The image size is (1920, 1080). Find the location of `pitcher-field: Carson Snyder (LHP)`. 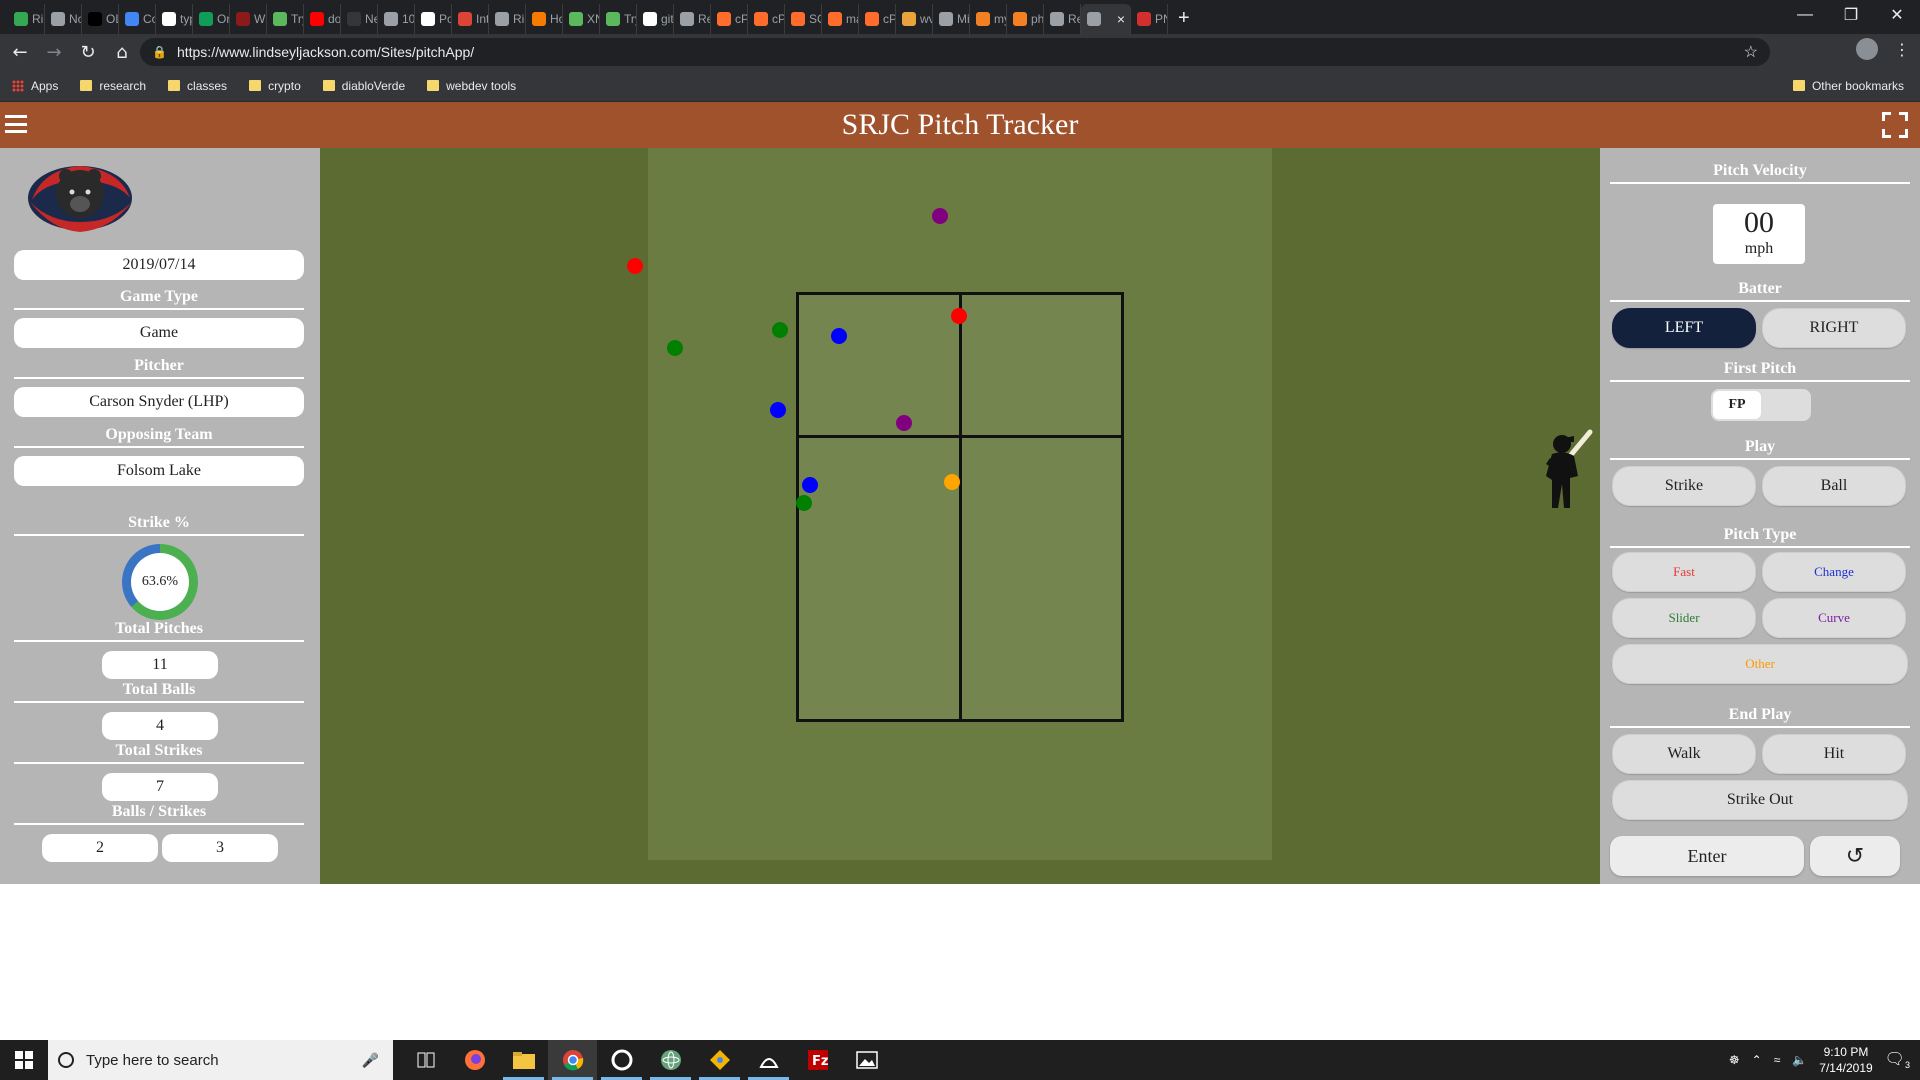

pitcher-field: Carson Snyder (LHP) is located at coordinates (159, 402).